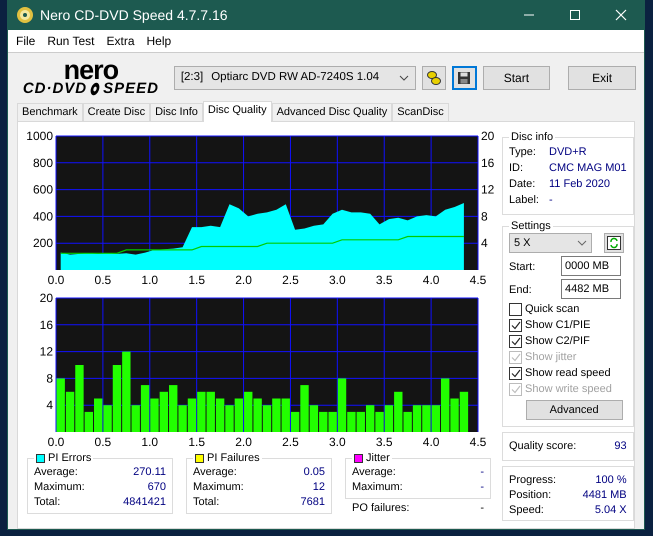  Describe the element at coordinates (134, 15) in the screenshot. I see `window-title: Nero CD-DVD Speed 4.7.7.16` at that location.